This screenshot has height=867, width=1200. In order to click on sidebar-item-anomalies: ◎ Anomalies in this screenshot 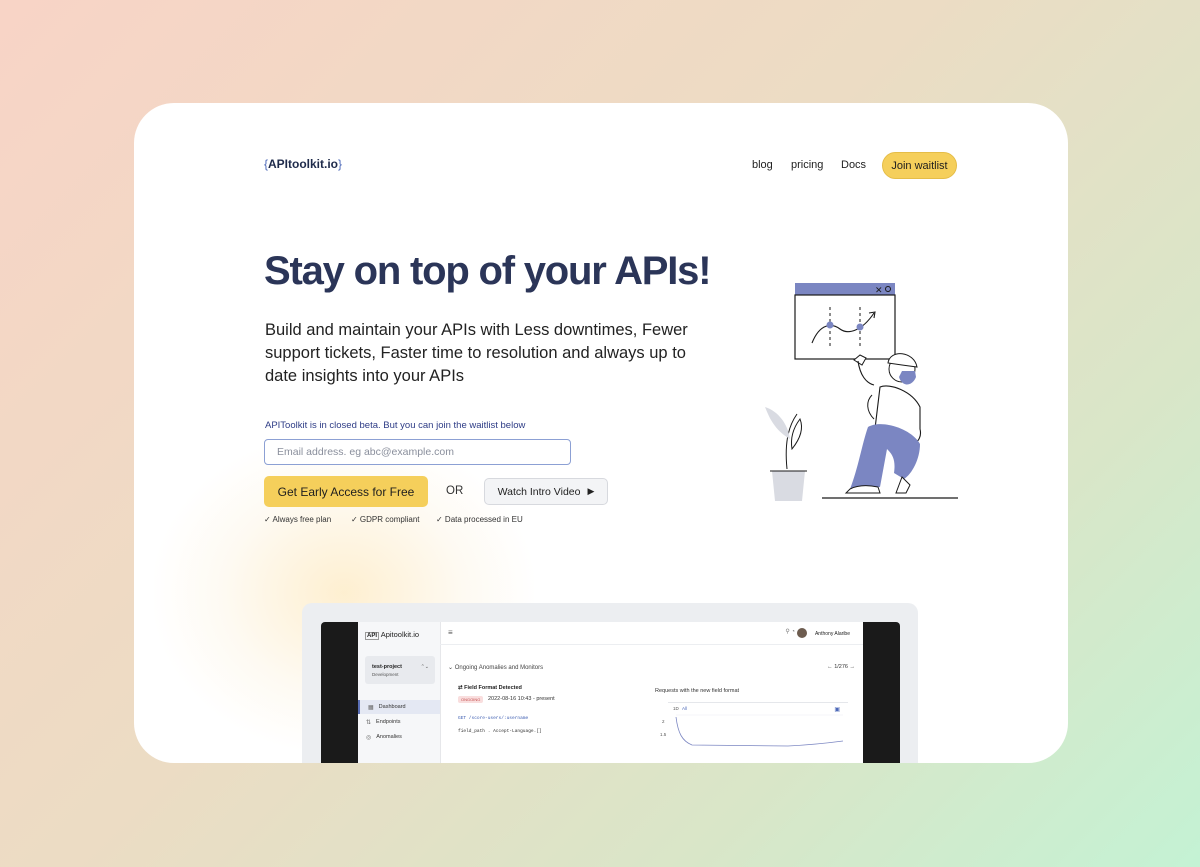, I will do `click(399, 737)`.